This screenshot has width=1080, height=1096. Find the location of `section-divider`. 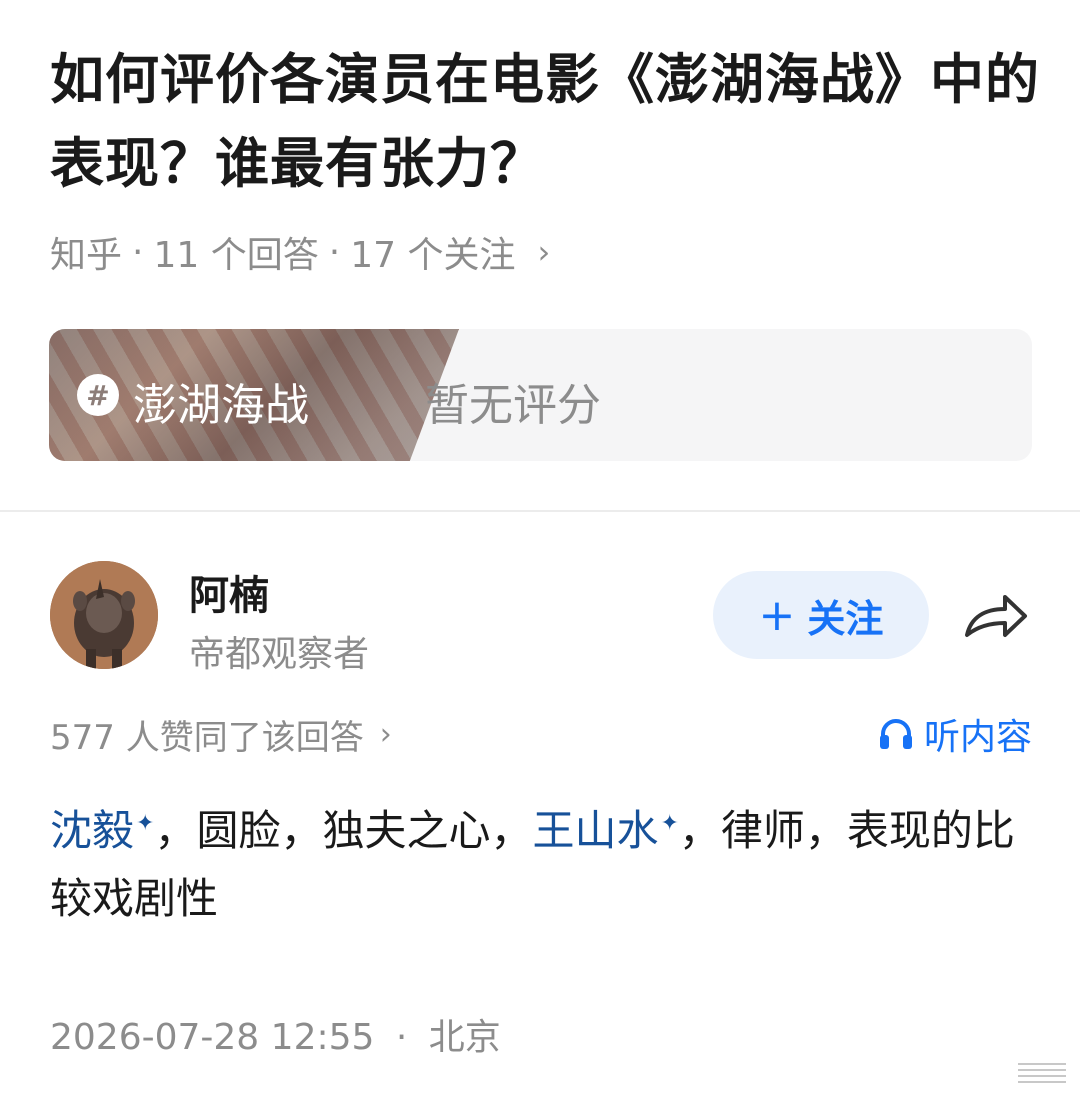

section-divider is located at coordinates (540, 511).